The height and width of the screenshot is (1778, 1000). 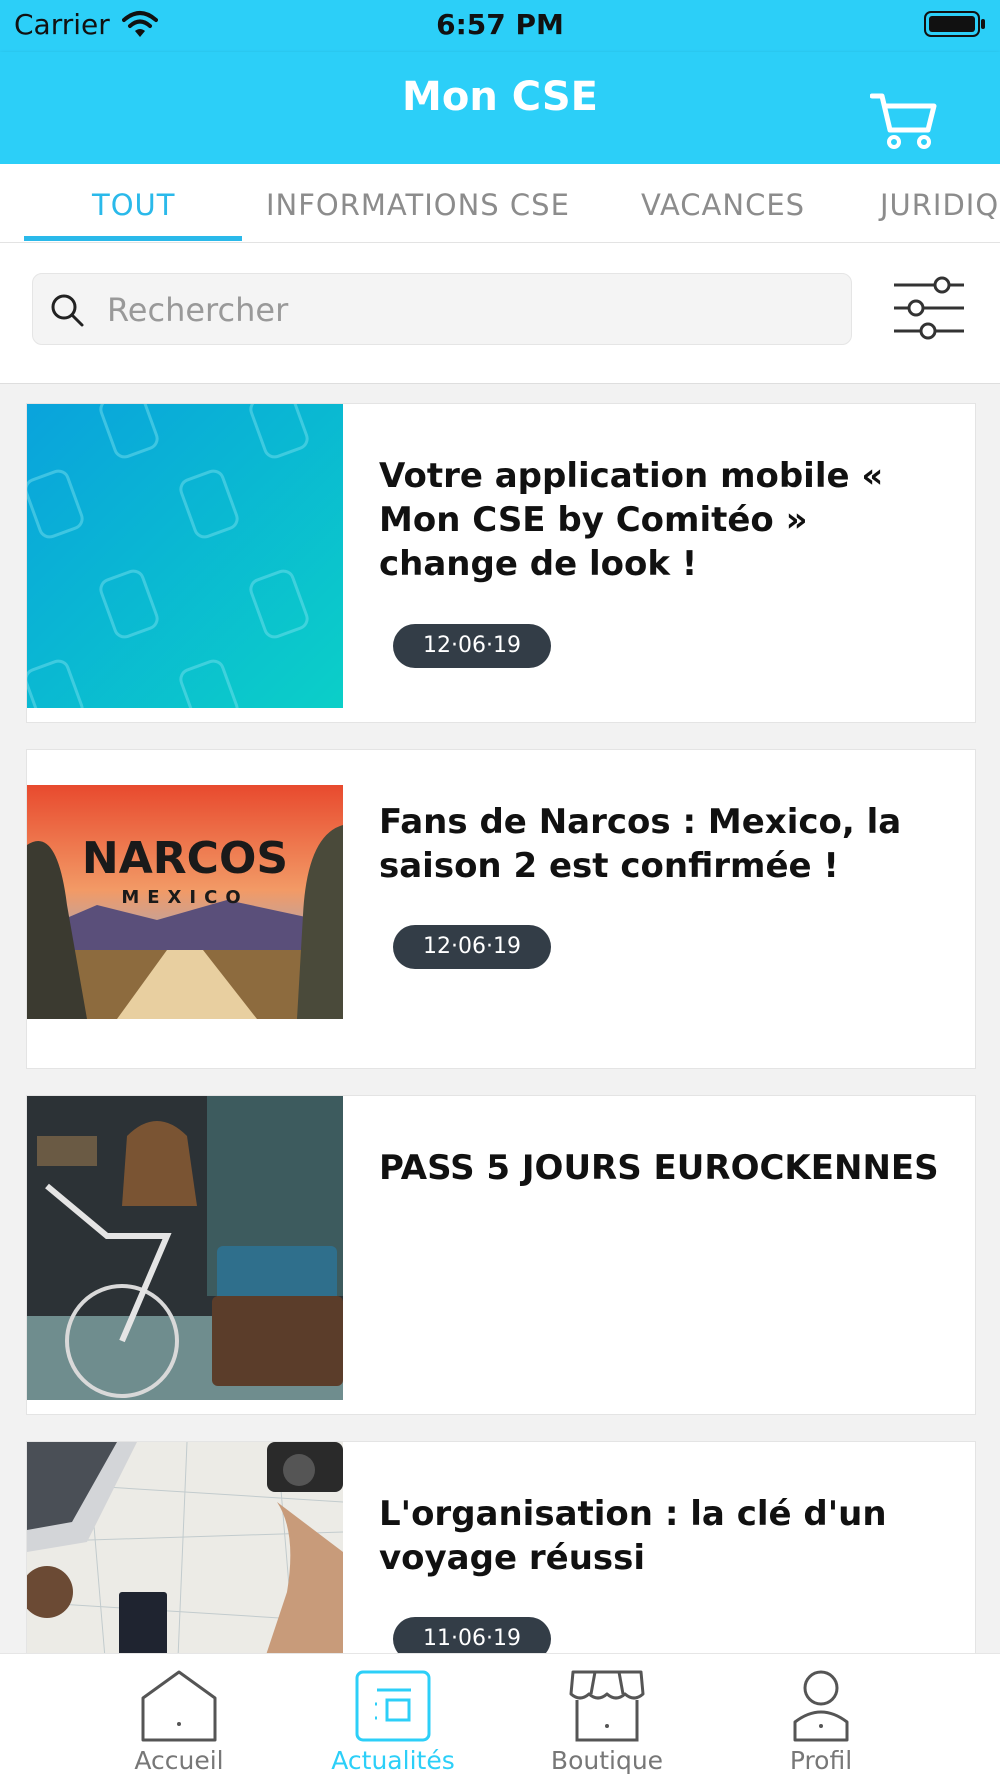 I want to click on app-header: Mon CSE, so click(x=500, y=108).